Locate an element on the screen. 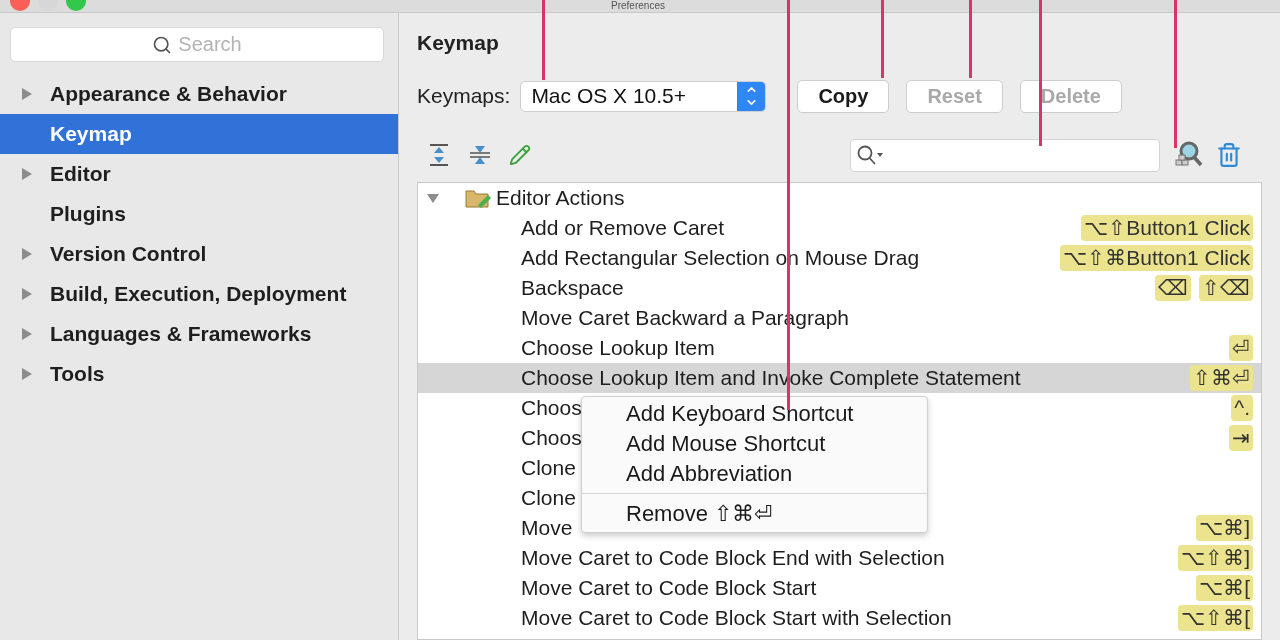 Image resolution: width=1280 pixels, height=640 pixels. sidebar-item: Build, Execution, Deployment is located at coordinates (199, 294).